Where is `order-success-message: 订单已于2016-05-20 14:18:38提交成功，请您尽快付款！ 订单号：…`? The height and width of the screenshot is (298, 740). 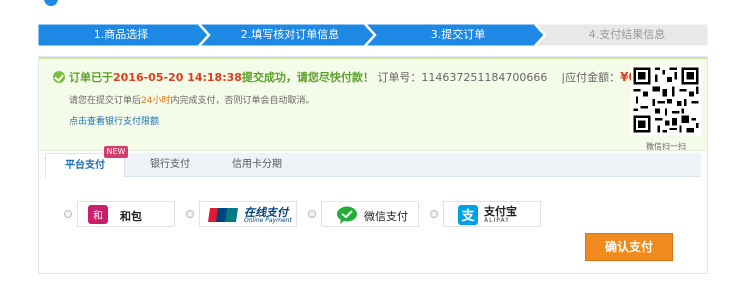
order-success-message: 订单已于2016-05-20 14:18:38提交成功，请您尽快付款！ 订单号：… is located at coordinates (370, 77).